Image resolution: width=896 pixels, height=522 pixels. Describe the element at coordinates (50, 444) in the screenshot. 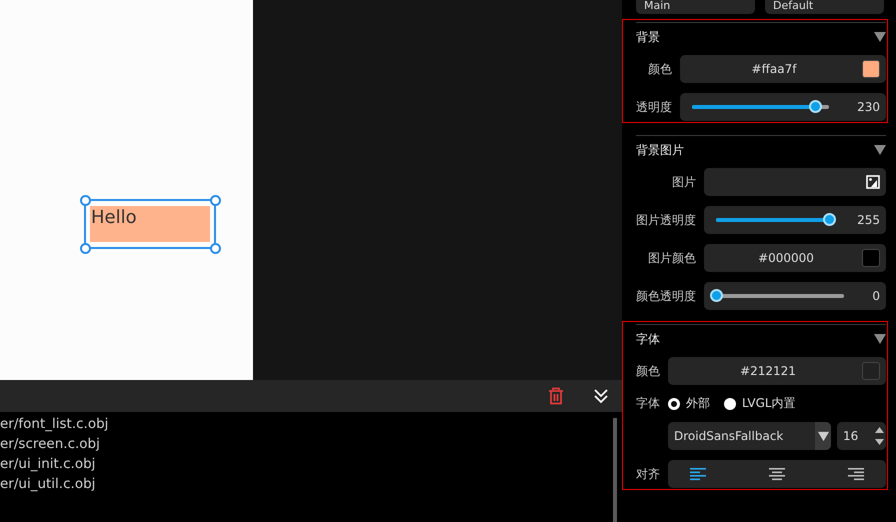

I see `console-line: er/screen.c.obj` at that location.